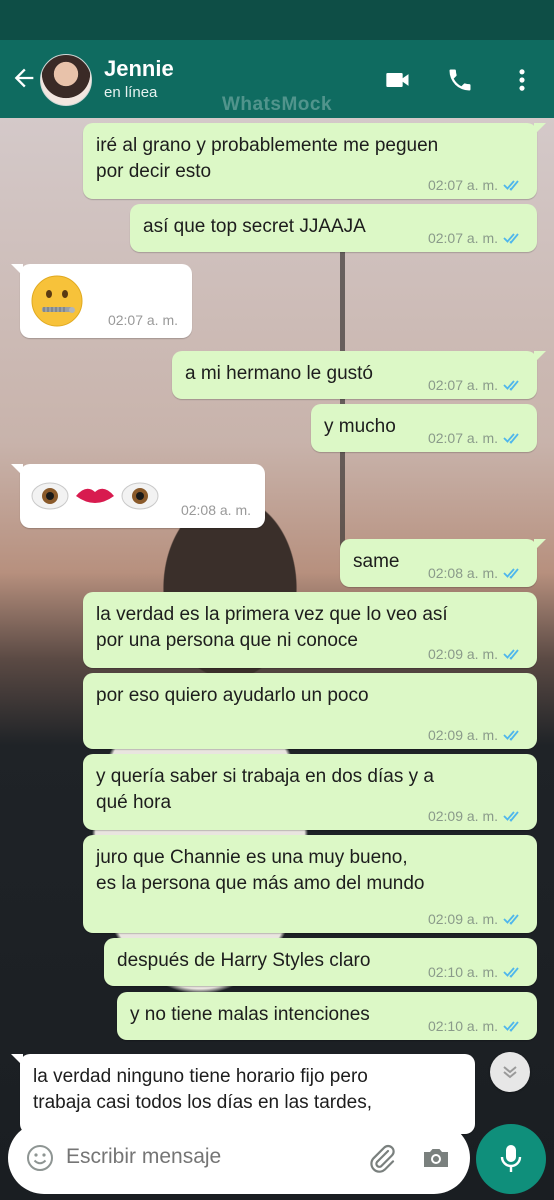 Image resolution: width=554 pixels, height=1200 pixels. I want to click on message-outgoing: y mucho 02:07 a. m., so click(424, 428).